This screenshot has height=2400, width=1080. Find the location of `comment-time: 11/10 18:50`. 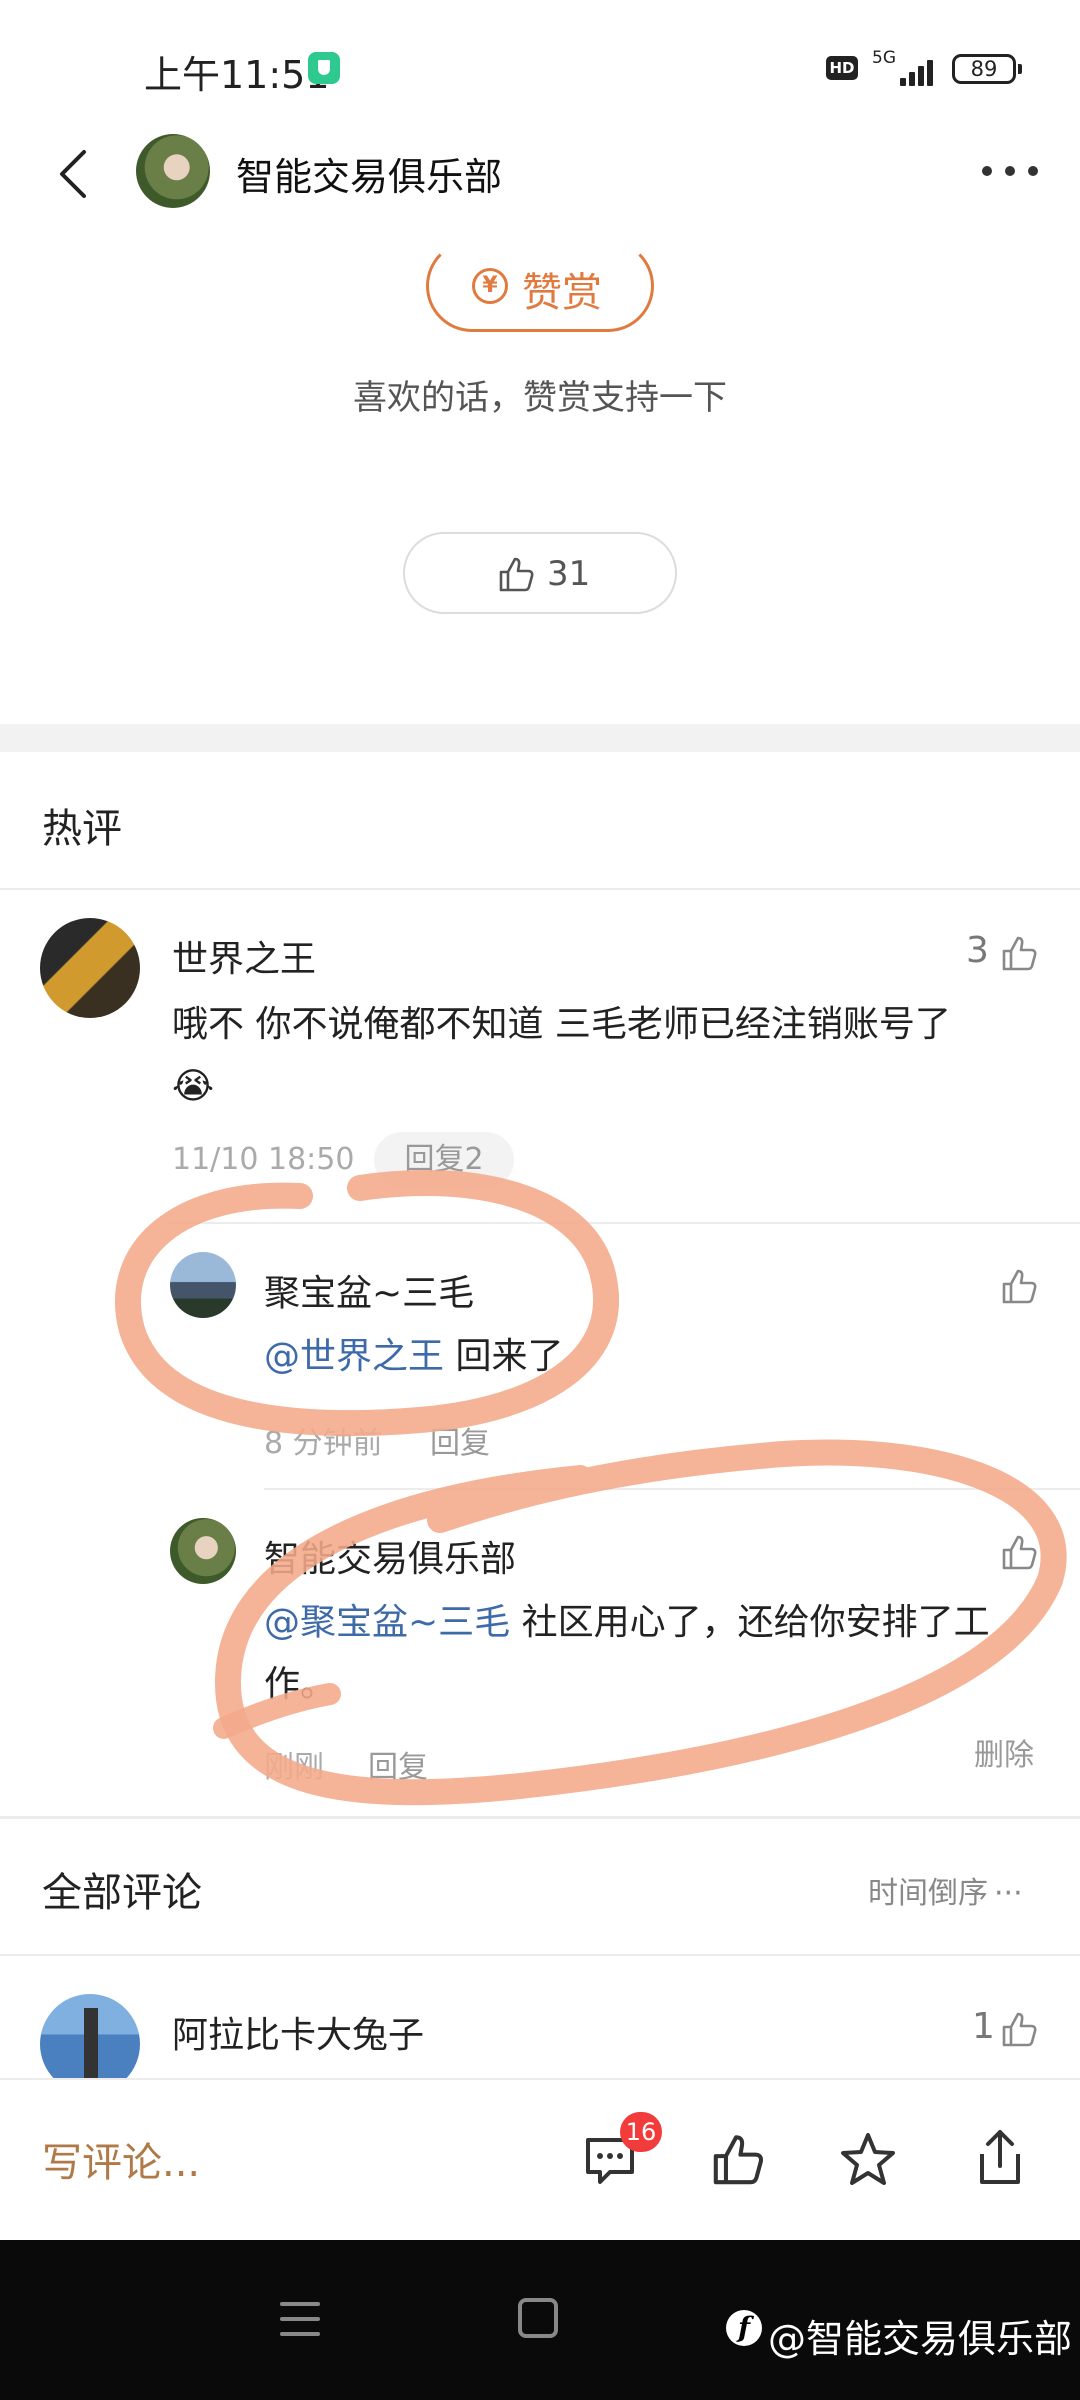

comment-time: 11/10 18:50 is located at coordinates (263, 1159).